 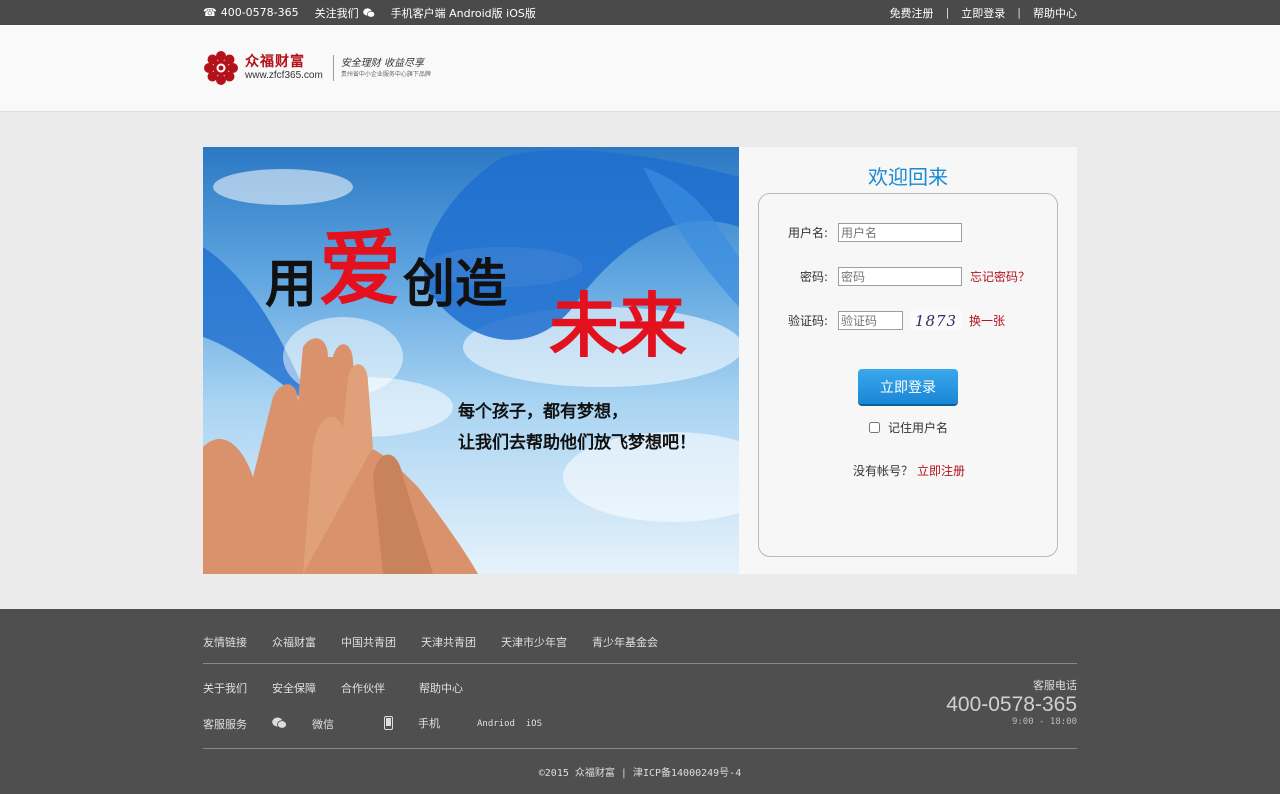 I want to click on username-label: 用户名:, so click(x=807, y=233).